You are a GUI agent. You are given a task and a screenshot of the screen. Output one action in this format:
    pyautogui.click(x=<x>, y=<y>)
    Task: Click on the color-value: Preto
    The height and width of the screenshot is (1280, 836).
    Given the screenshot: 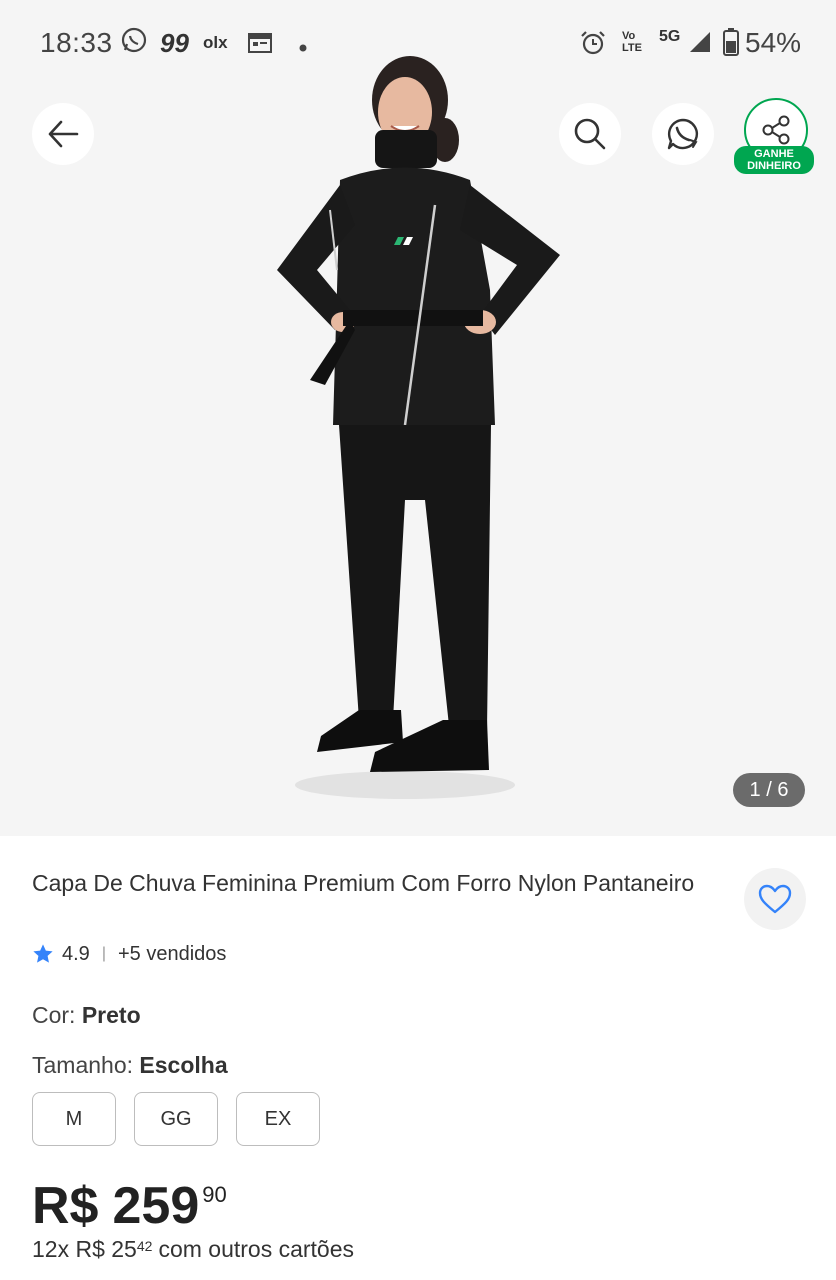 What is the action you would take?
    pyautogui.click(x=111, y=1015)
    